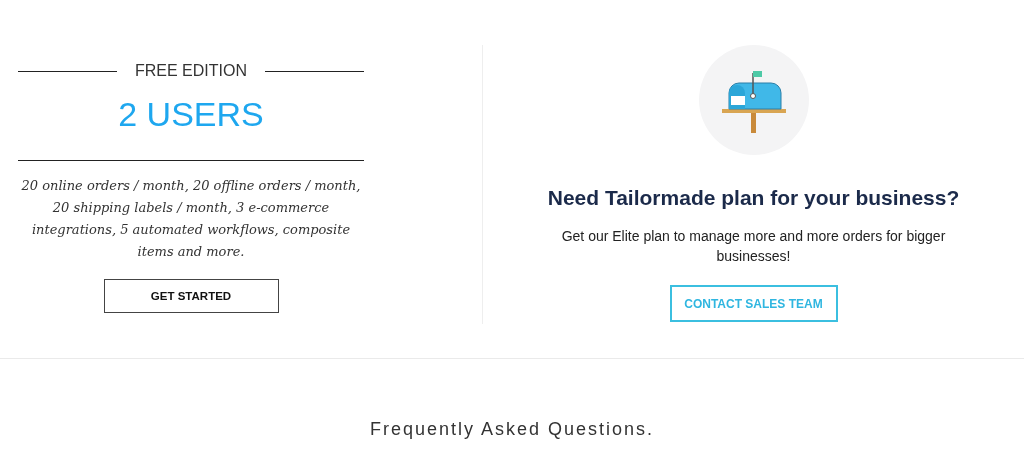 The image size is (1024, 455). What do you see at coordinates (512, 429) in the screenshot?
I see `faq-title: Frequently Asked Questions.` at bounding box center [512, 429].